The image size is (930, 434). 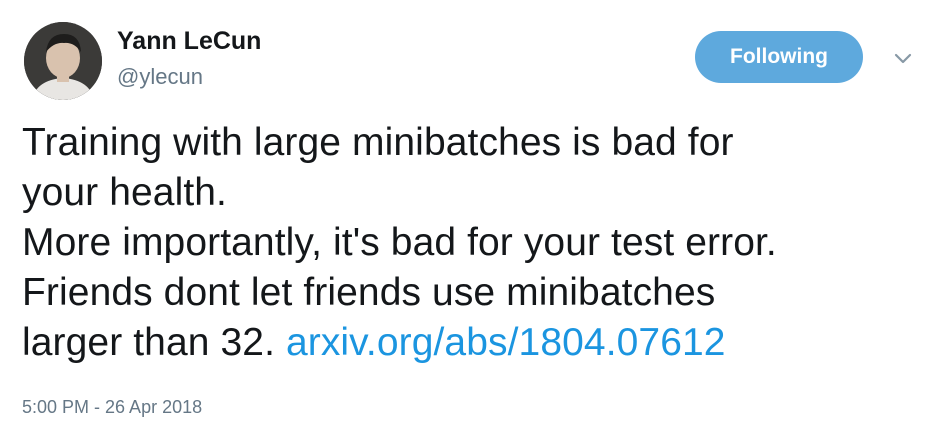 What do you see at coordinates (154, 342) in the screenshot?
I see `tweet-line-text: larger than 32.` at bounding box center [154, 342].